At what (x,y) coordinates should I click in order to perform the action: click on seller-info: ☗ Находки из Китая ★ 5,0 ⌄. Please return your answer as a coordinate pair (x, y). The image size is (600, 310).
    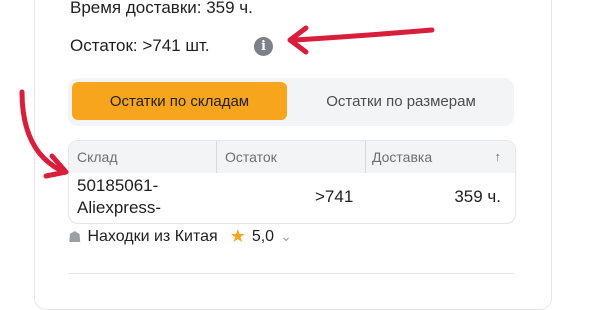
    Looking at the image, I should click on (180, 236).